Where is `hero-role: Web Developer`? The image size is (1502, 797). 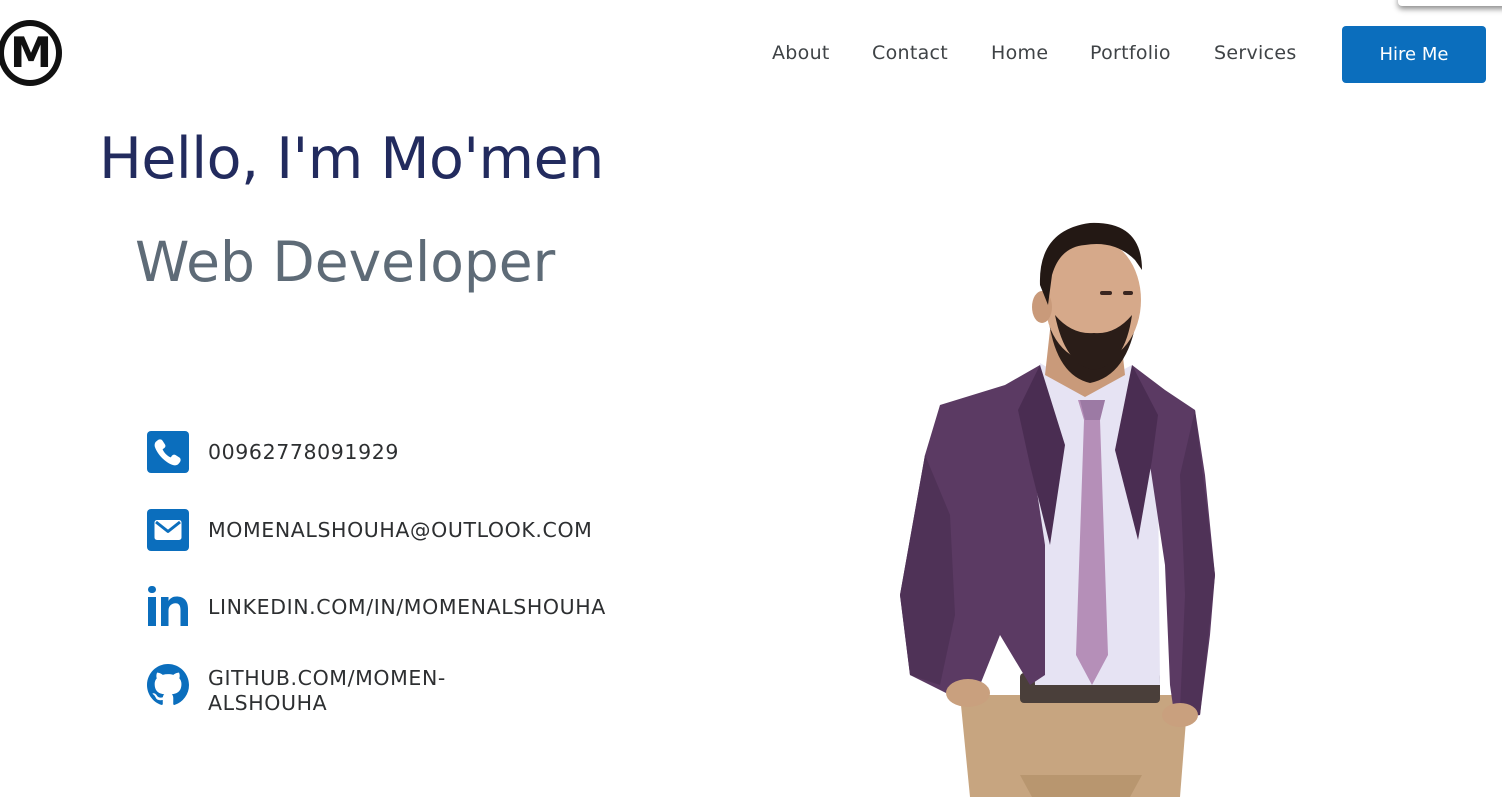
hero-role: Web Developer is located at coordinates (345, 262).